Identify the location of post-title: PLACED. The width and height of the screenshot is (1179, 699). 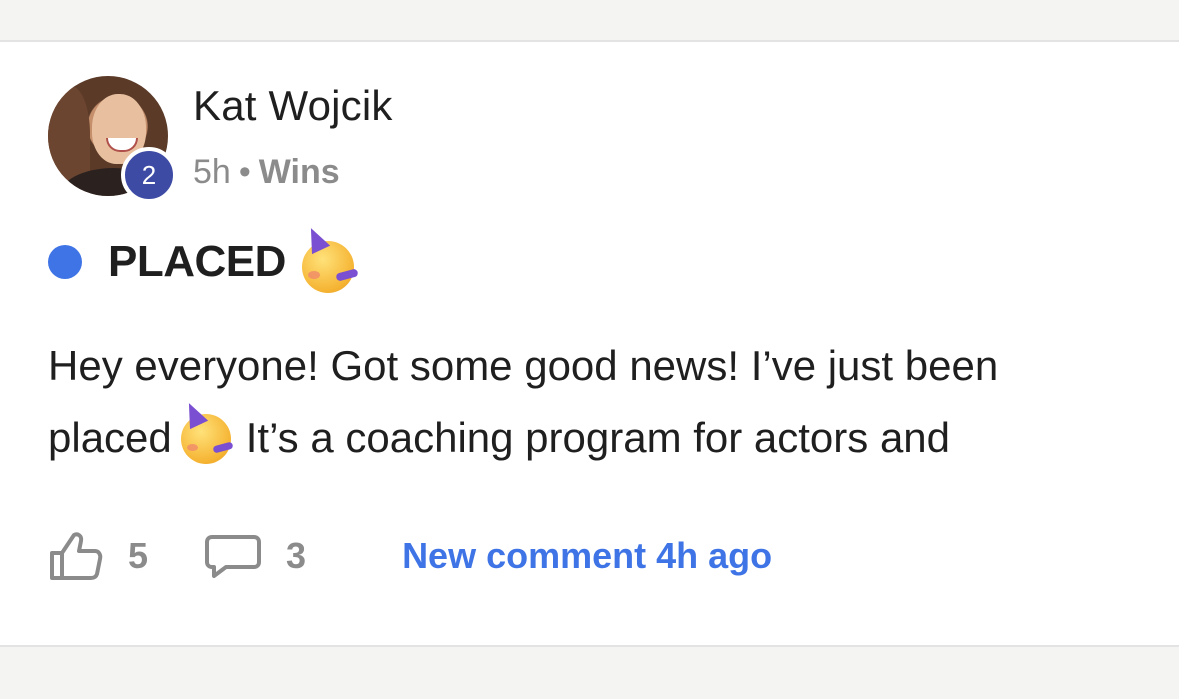
(197, 262).